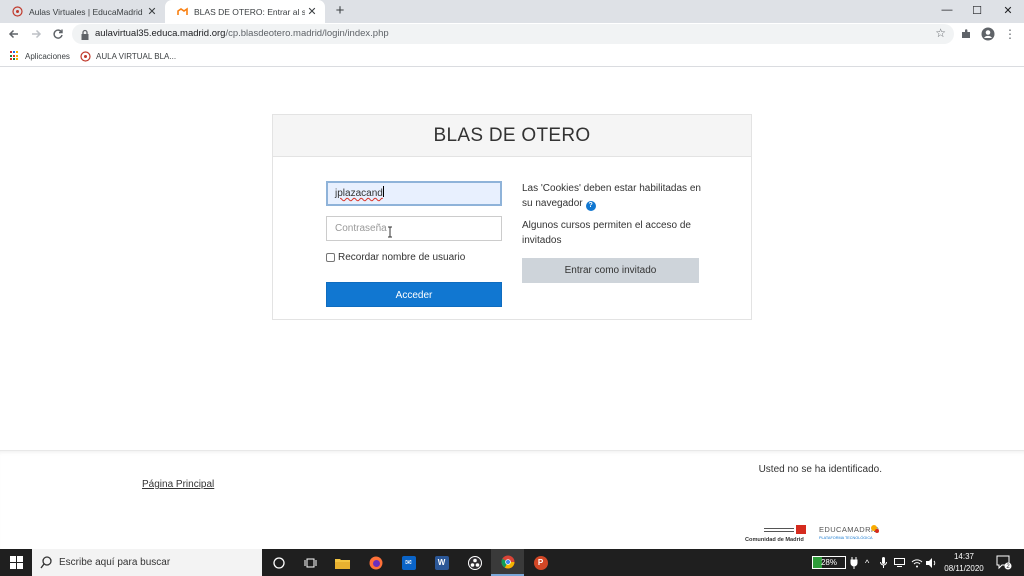  I want to click on username-input: jplazacand, so click(414, 193).